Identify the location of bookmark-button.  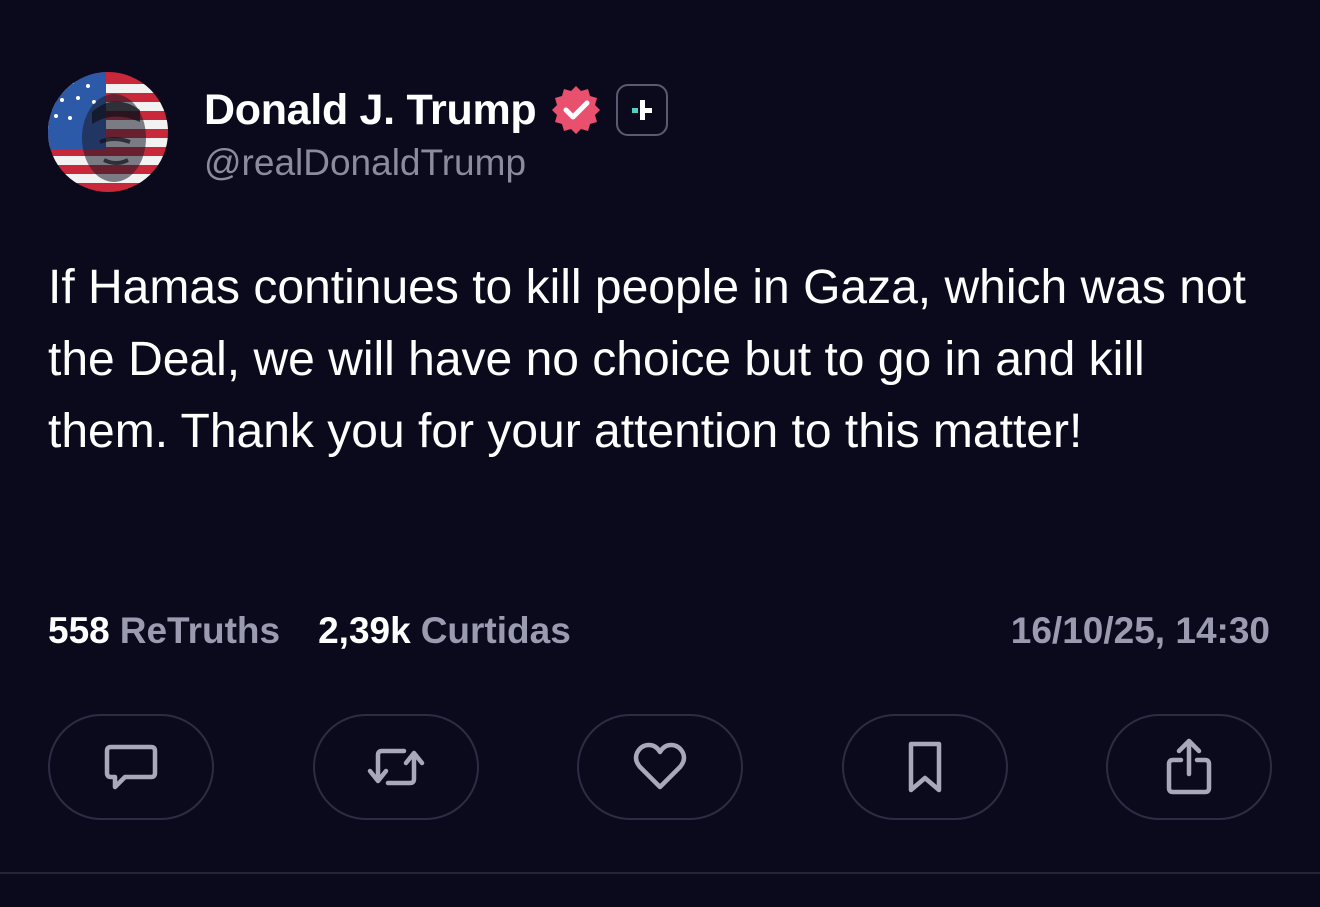
(924, 767).